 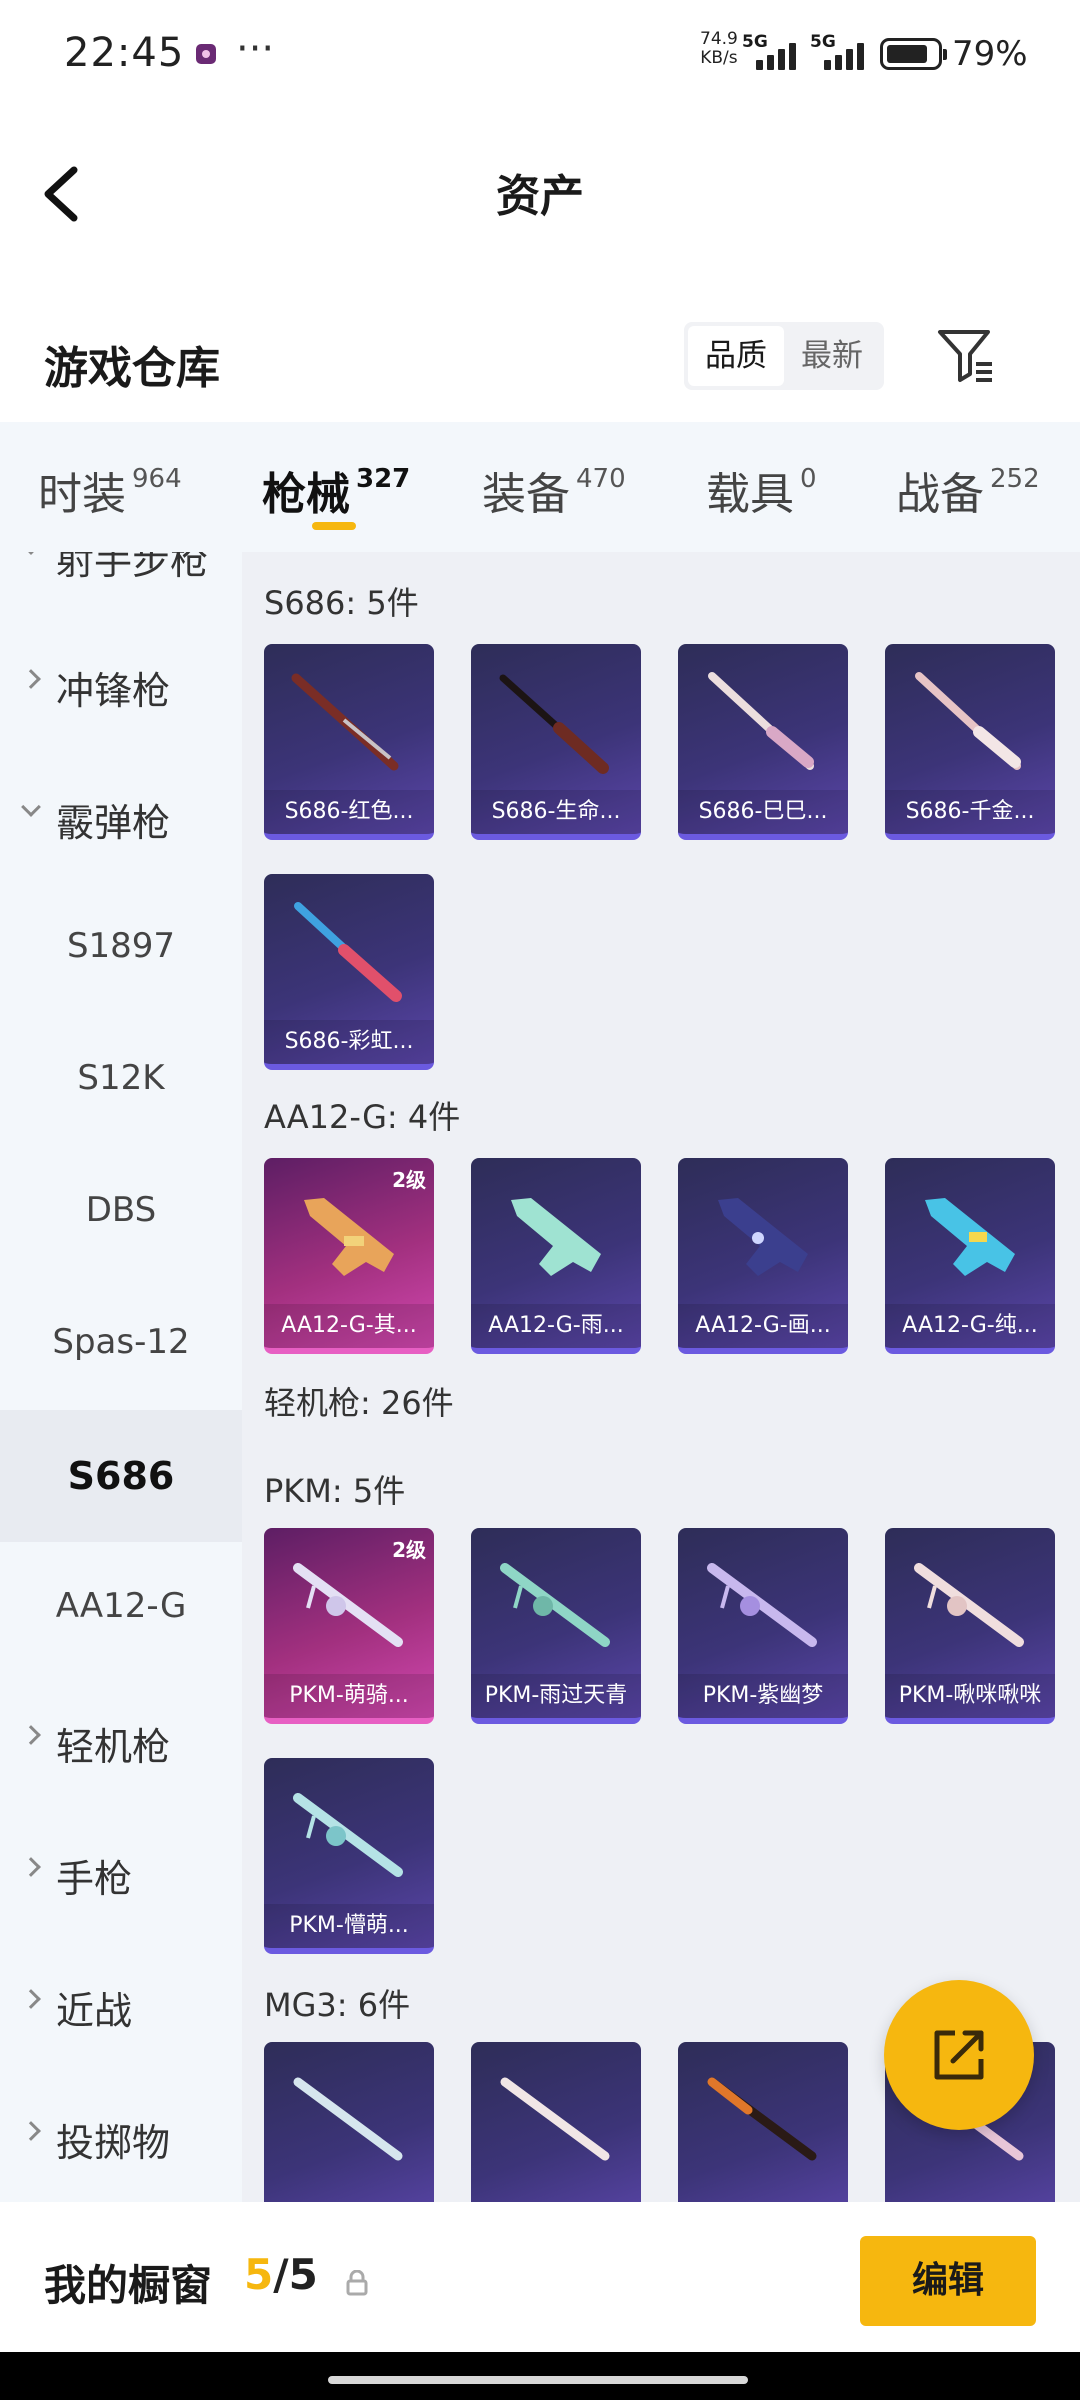 What do you see at coordinates (970, 1626) in the screenshot?
I see `item-card: PKM-啾咪啾咪` at bounding box center [970, 1626].